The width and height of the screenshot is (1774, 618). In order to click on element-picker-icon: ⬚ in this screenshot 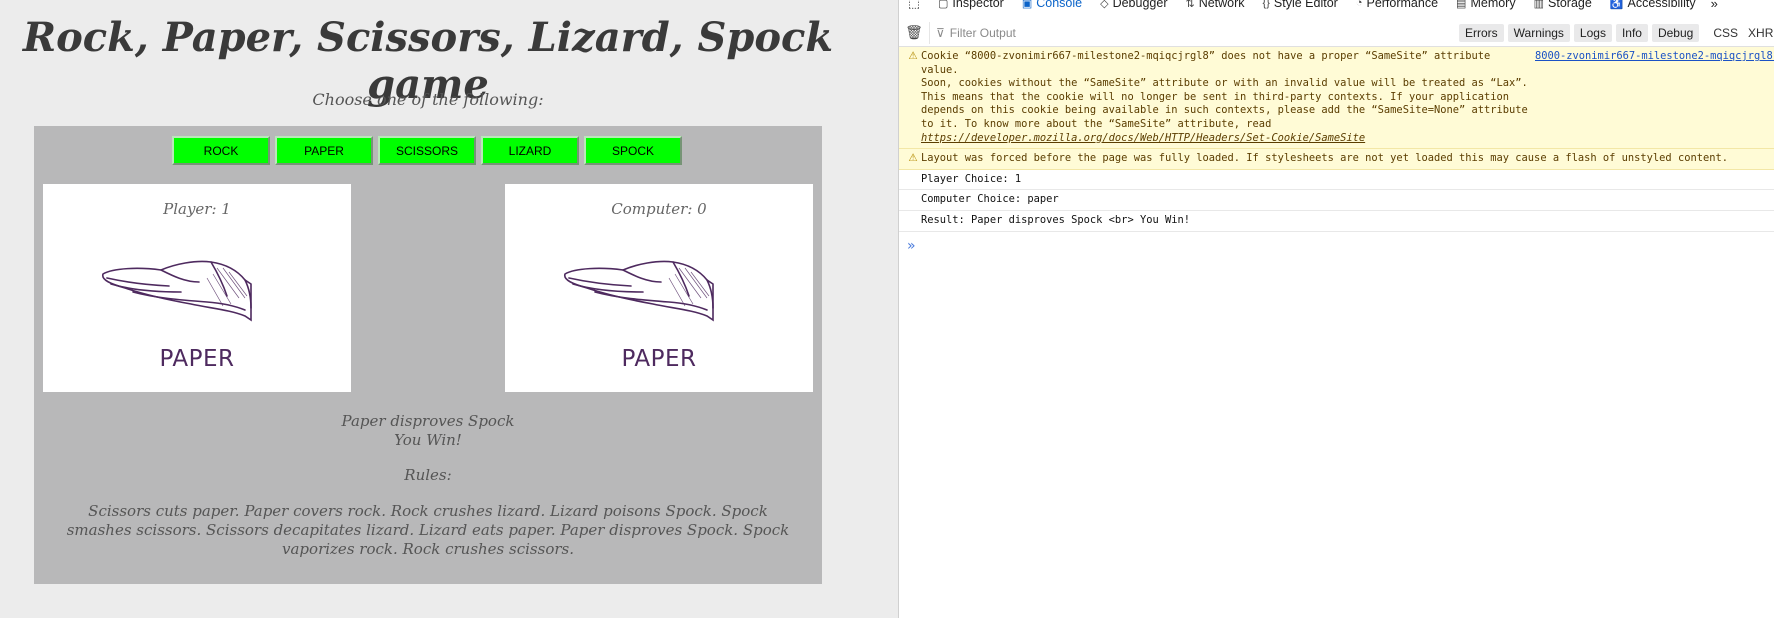, I will do `click(914, 5)`.